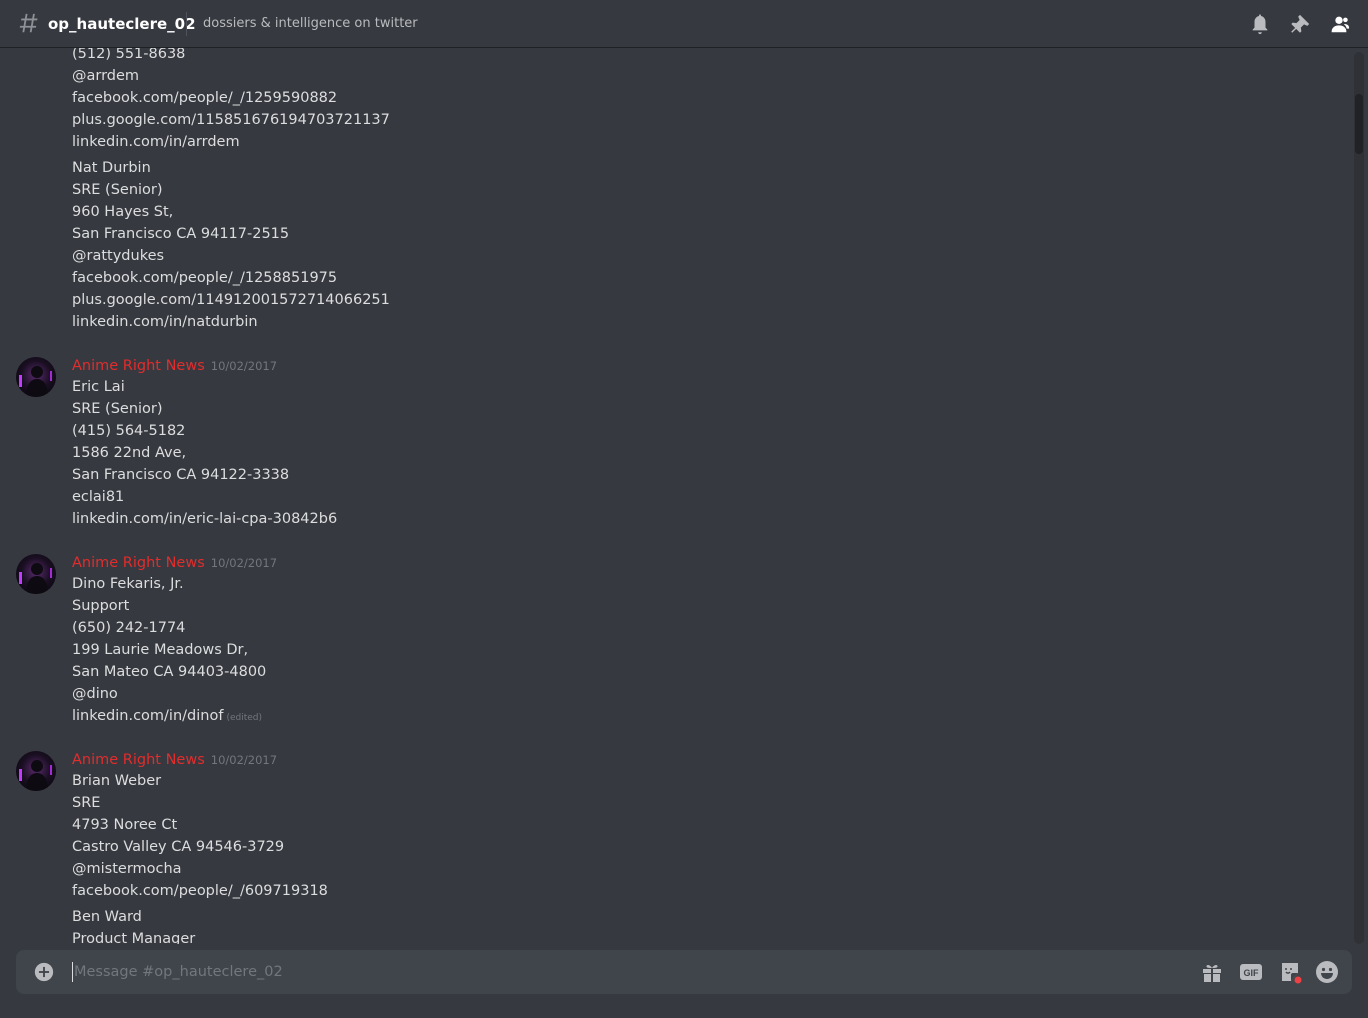  Describe the element at coordinates (156, 142) in the screenshot. I see `message-line: linkedin.com/in/arrdem` at that location.